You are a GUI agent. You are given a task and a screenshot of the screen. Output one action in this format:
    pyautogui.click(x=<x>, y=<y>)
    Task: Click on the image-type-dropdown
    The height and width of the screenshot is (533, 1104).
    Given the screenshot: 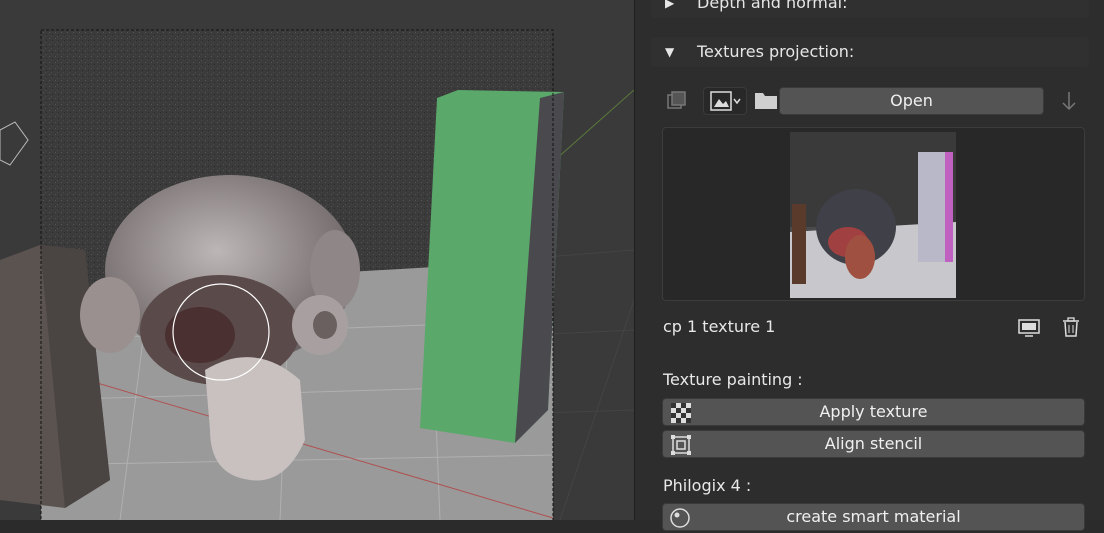 What is the action you would take?
    pyautogui.click(x=725, y=101)
    